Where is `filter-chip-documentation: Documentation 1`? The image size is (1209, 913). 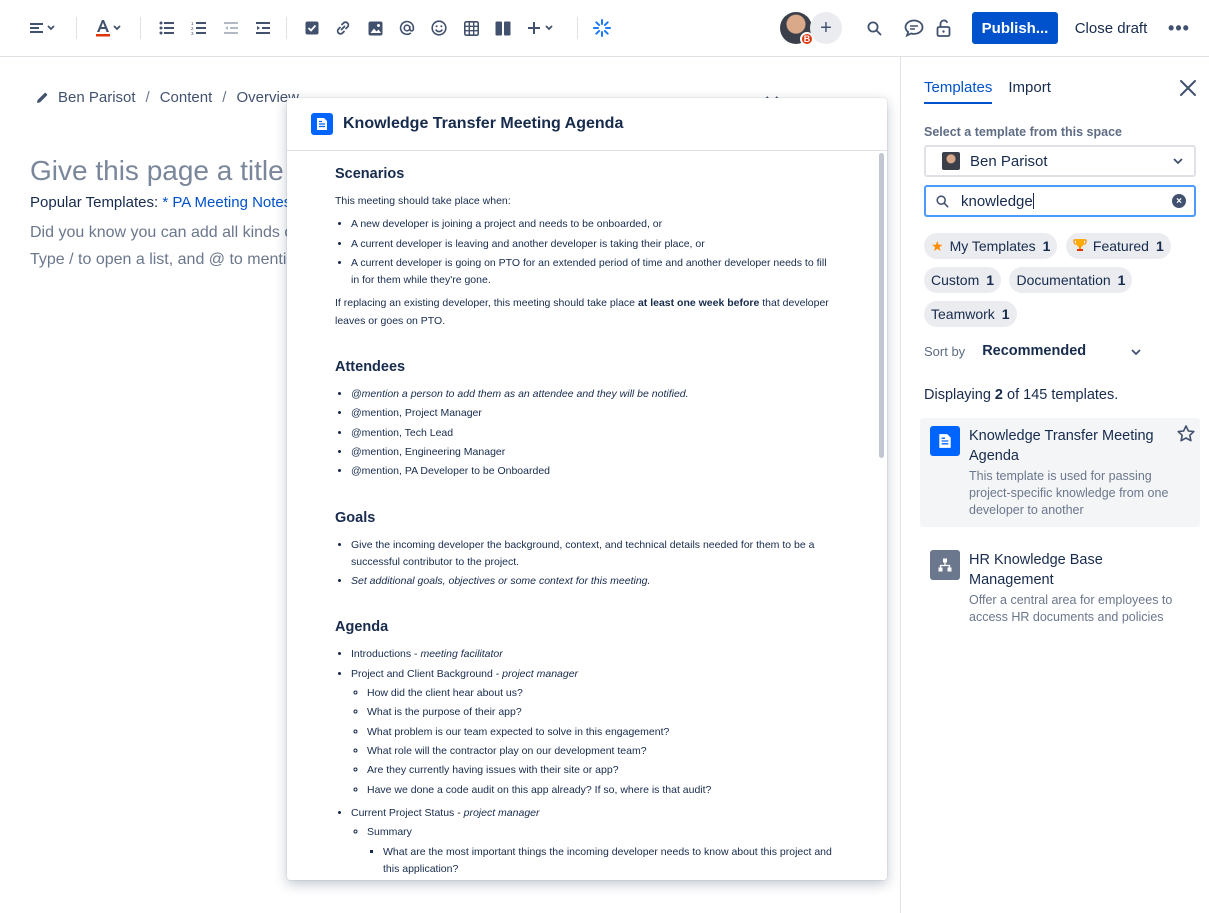 filter-chip-documentation: Documentation 1 is located at coordinates (1071, 280).